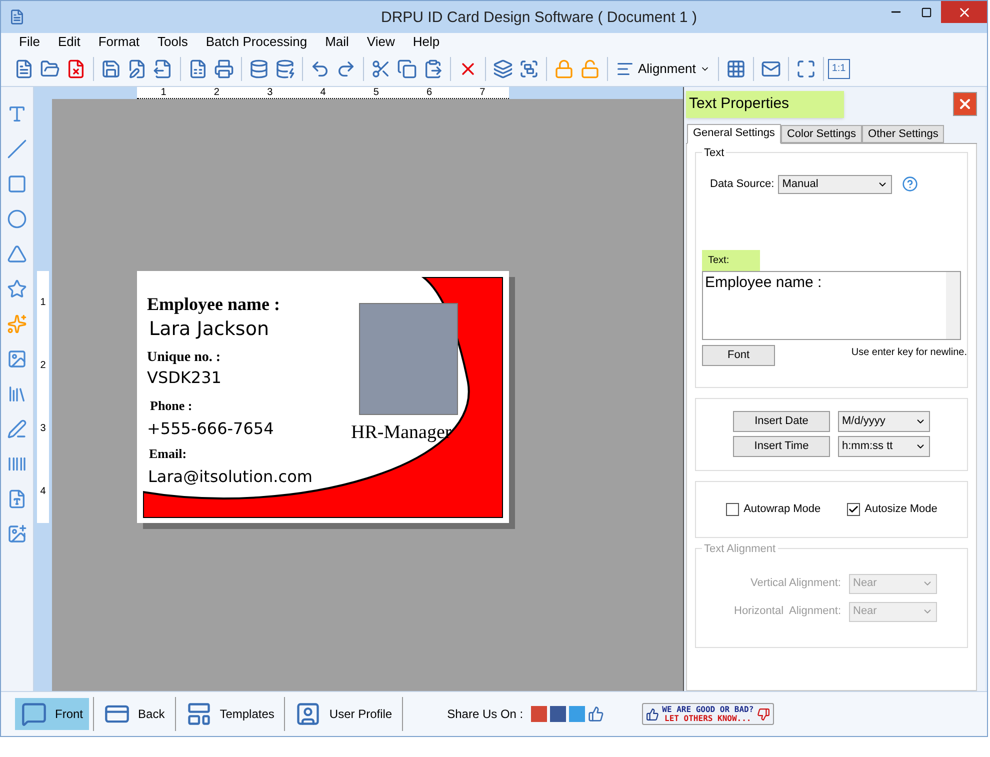  What do you see at coordinates (953, 305) in the screenshot?
I see `scrollbar` at bounding box center [953, 305].